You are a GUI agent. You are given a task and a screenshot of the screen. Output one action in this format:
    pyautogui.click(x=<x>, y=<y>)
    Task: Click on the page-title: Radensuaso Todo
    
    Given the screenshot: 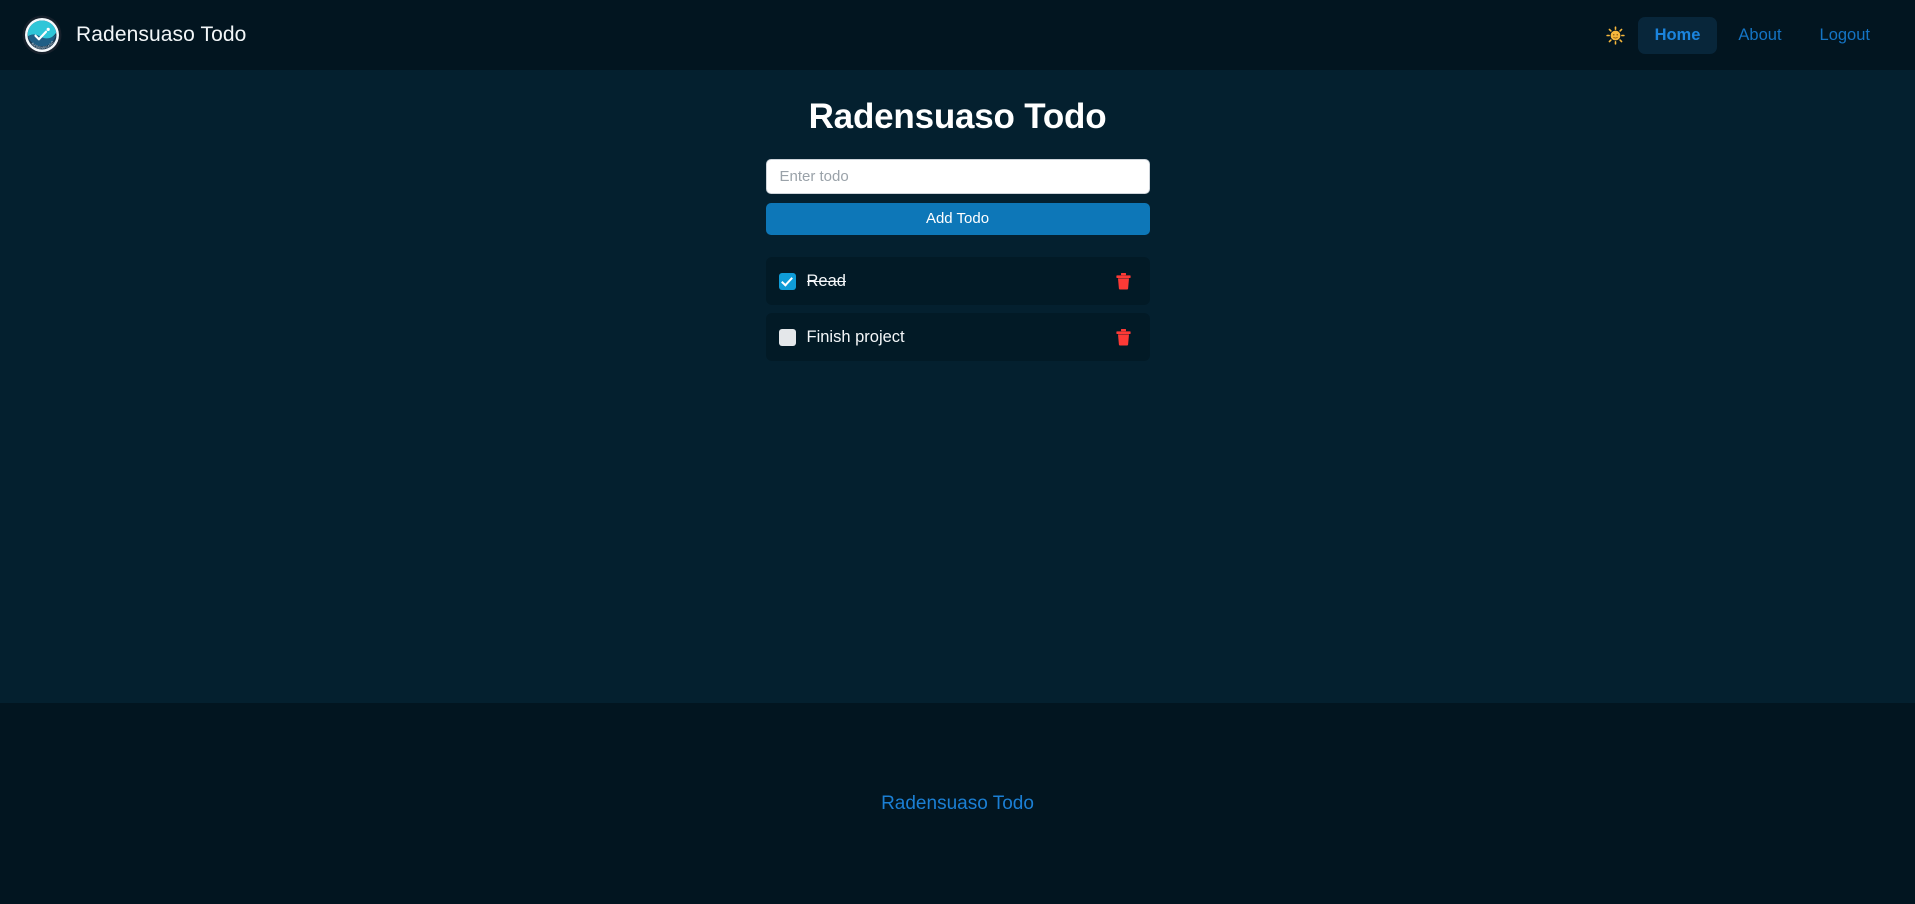 What is the action you would take?
    pyautogui.click(x=957, y=116)
    